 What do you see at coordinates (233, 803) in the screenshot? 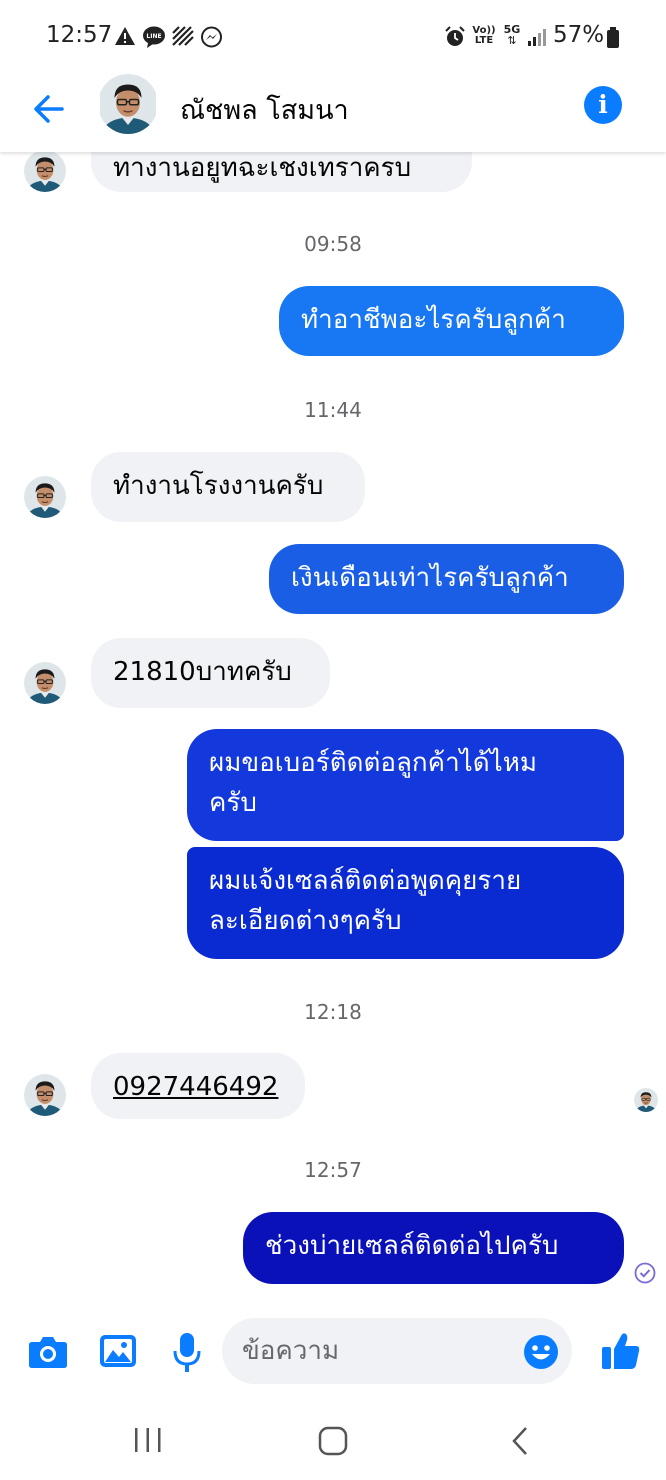
I see `message-text-line: ครับ` at bounding box center [233, 803].